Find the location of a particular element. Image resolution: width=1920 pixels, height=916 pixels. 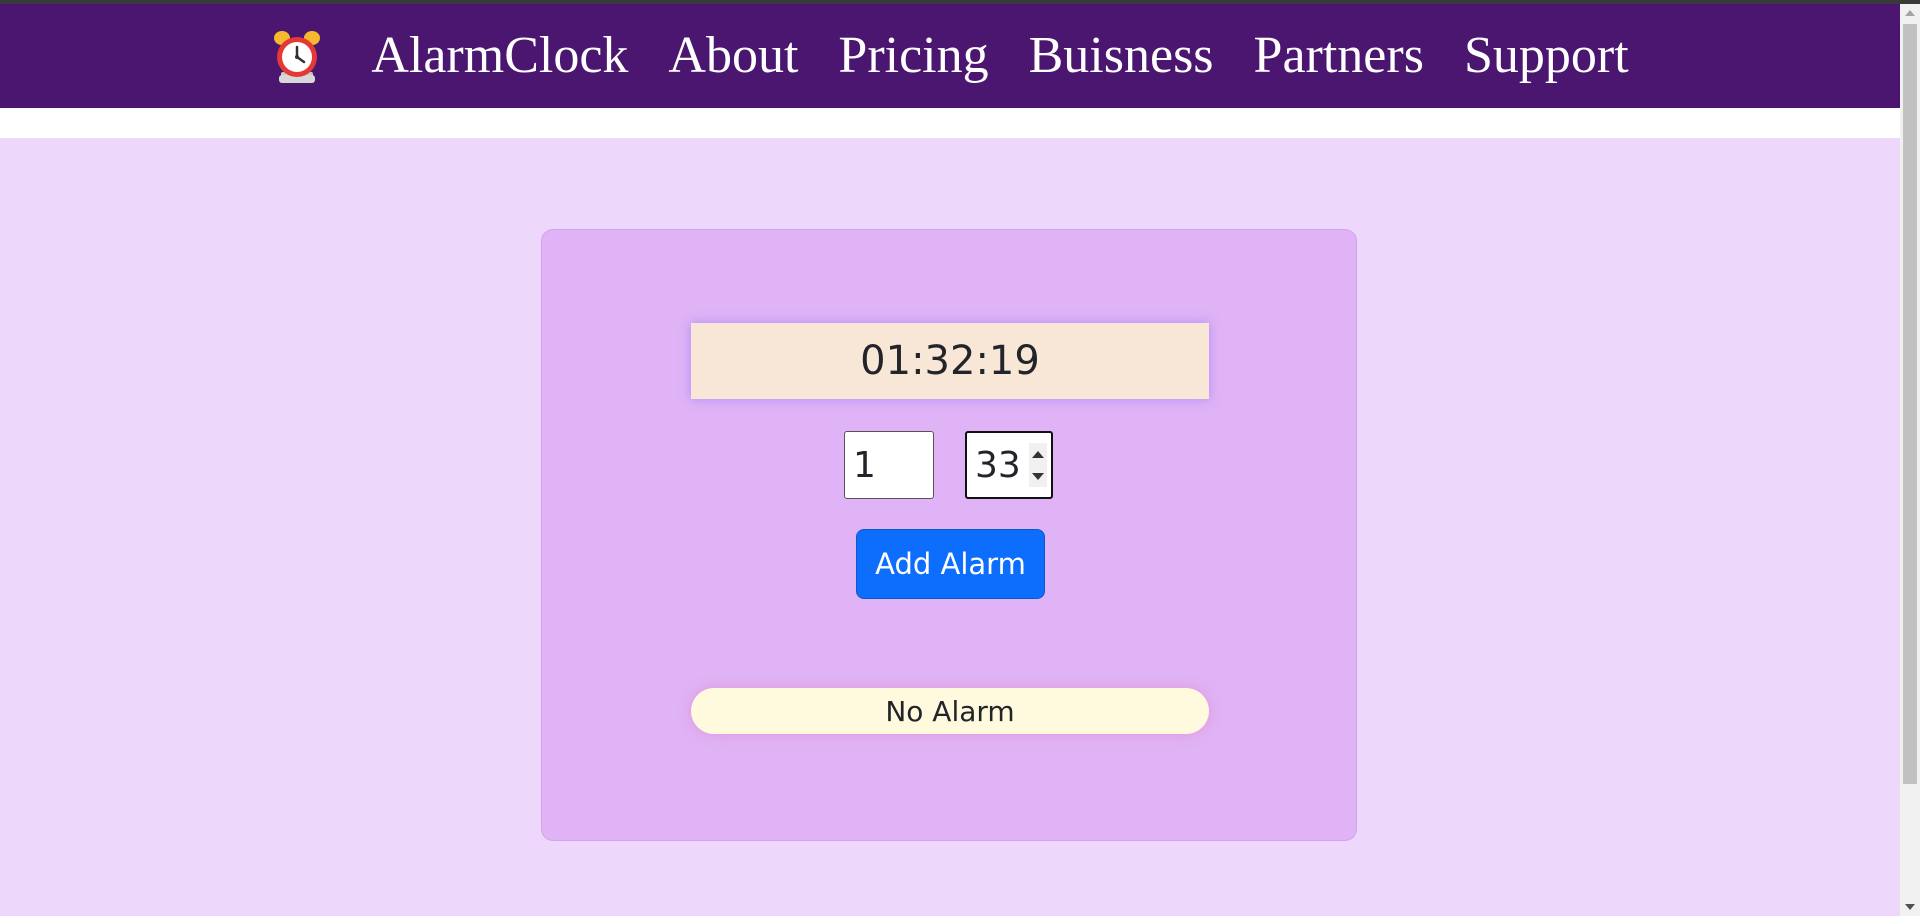

nav-spacer is located at coordinates (950, 123).